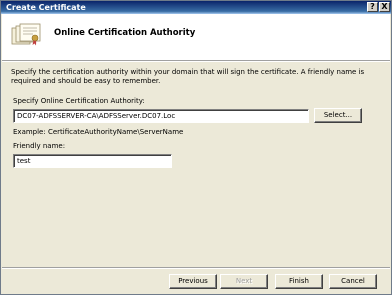  Describe the element at coordinates (372, 7) in the screenshot. I see `help-button: ?` at that location.